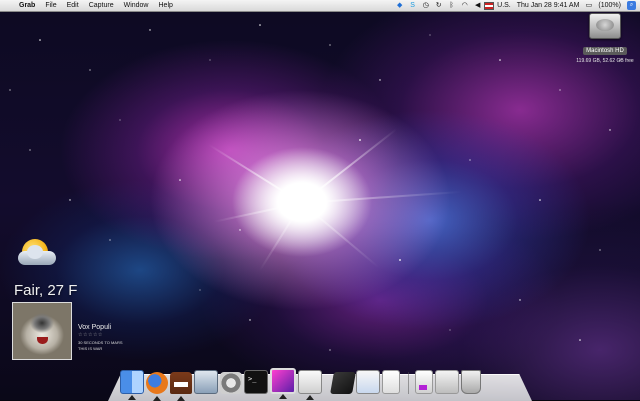 The width and height of the screenshot is (640, 401). Describe the element at coordinates (50, 5) in the screenshot. I see `menu-file: File` at that location.